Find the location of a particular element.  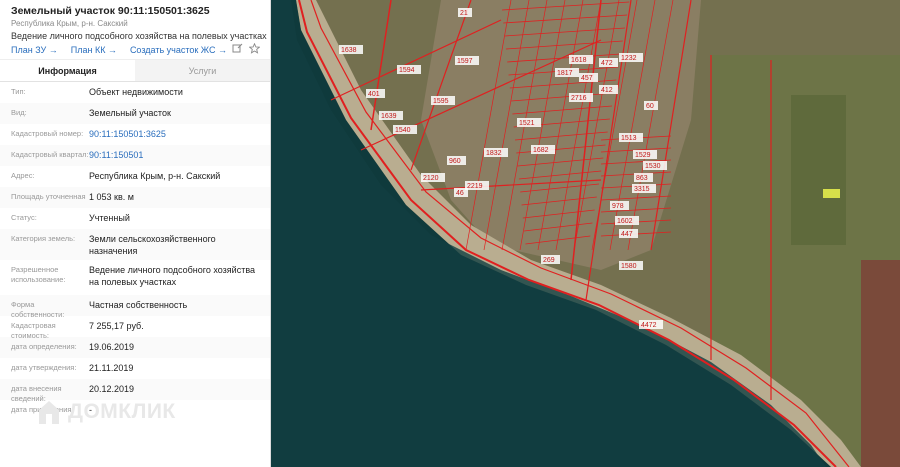

tab-services: Услуги is located at coordinates (202, 70).